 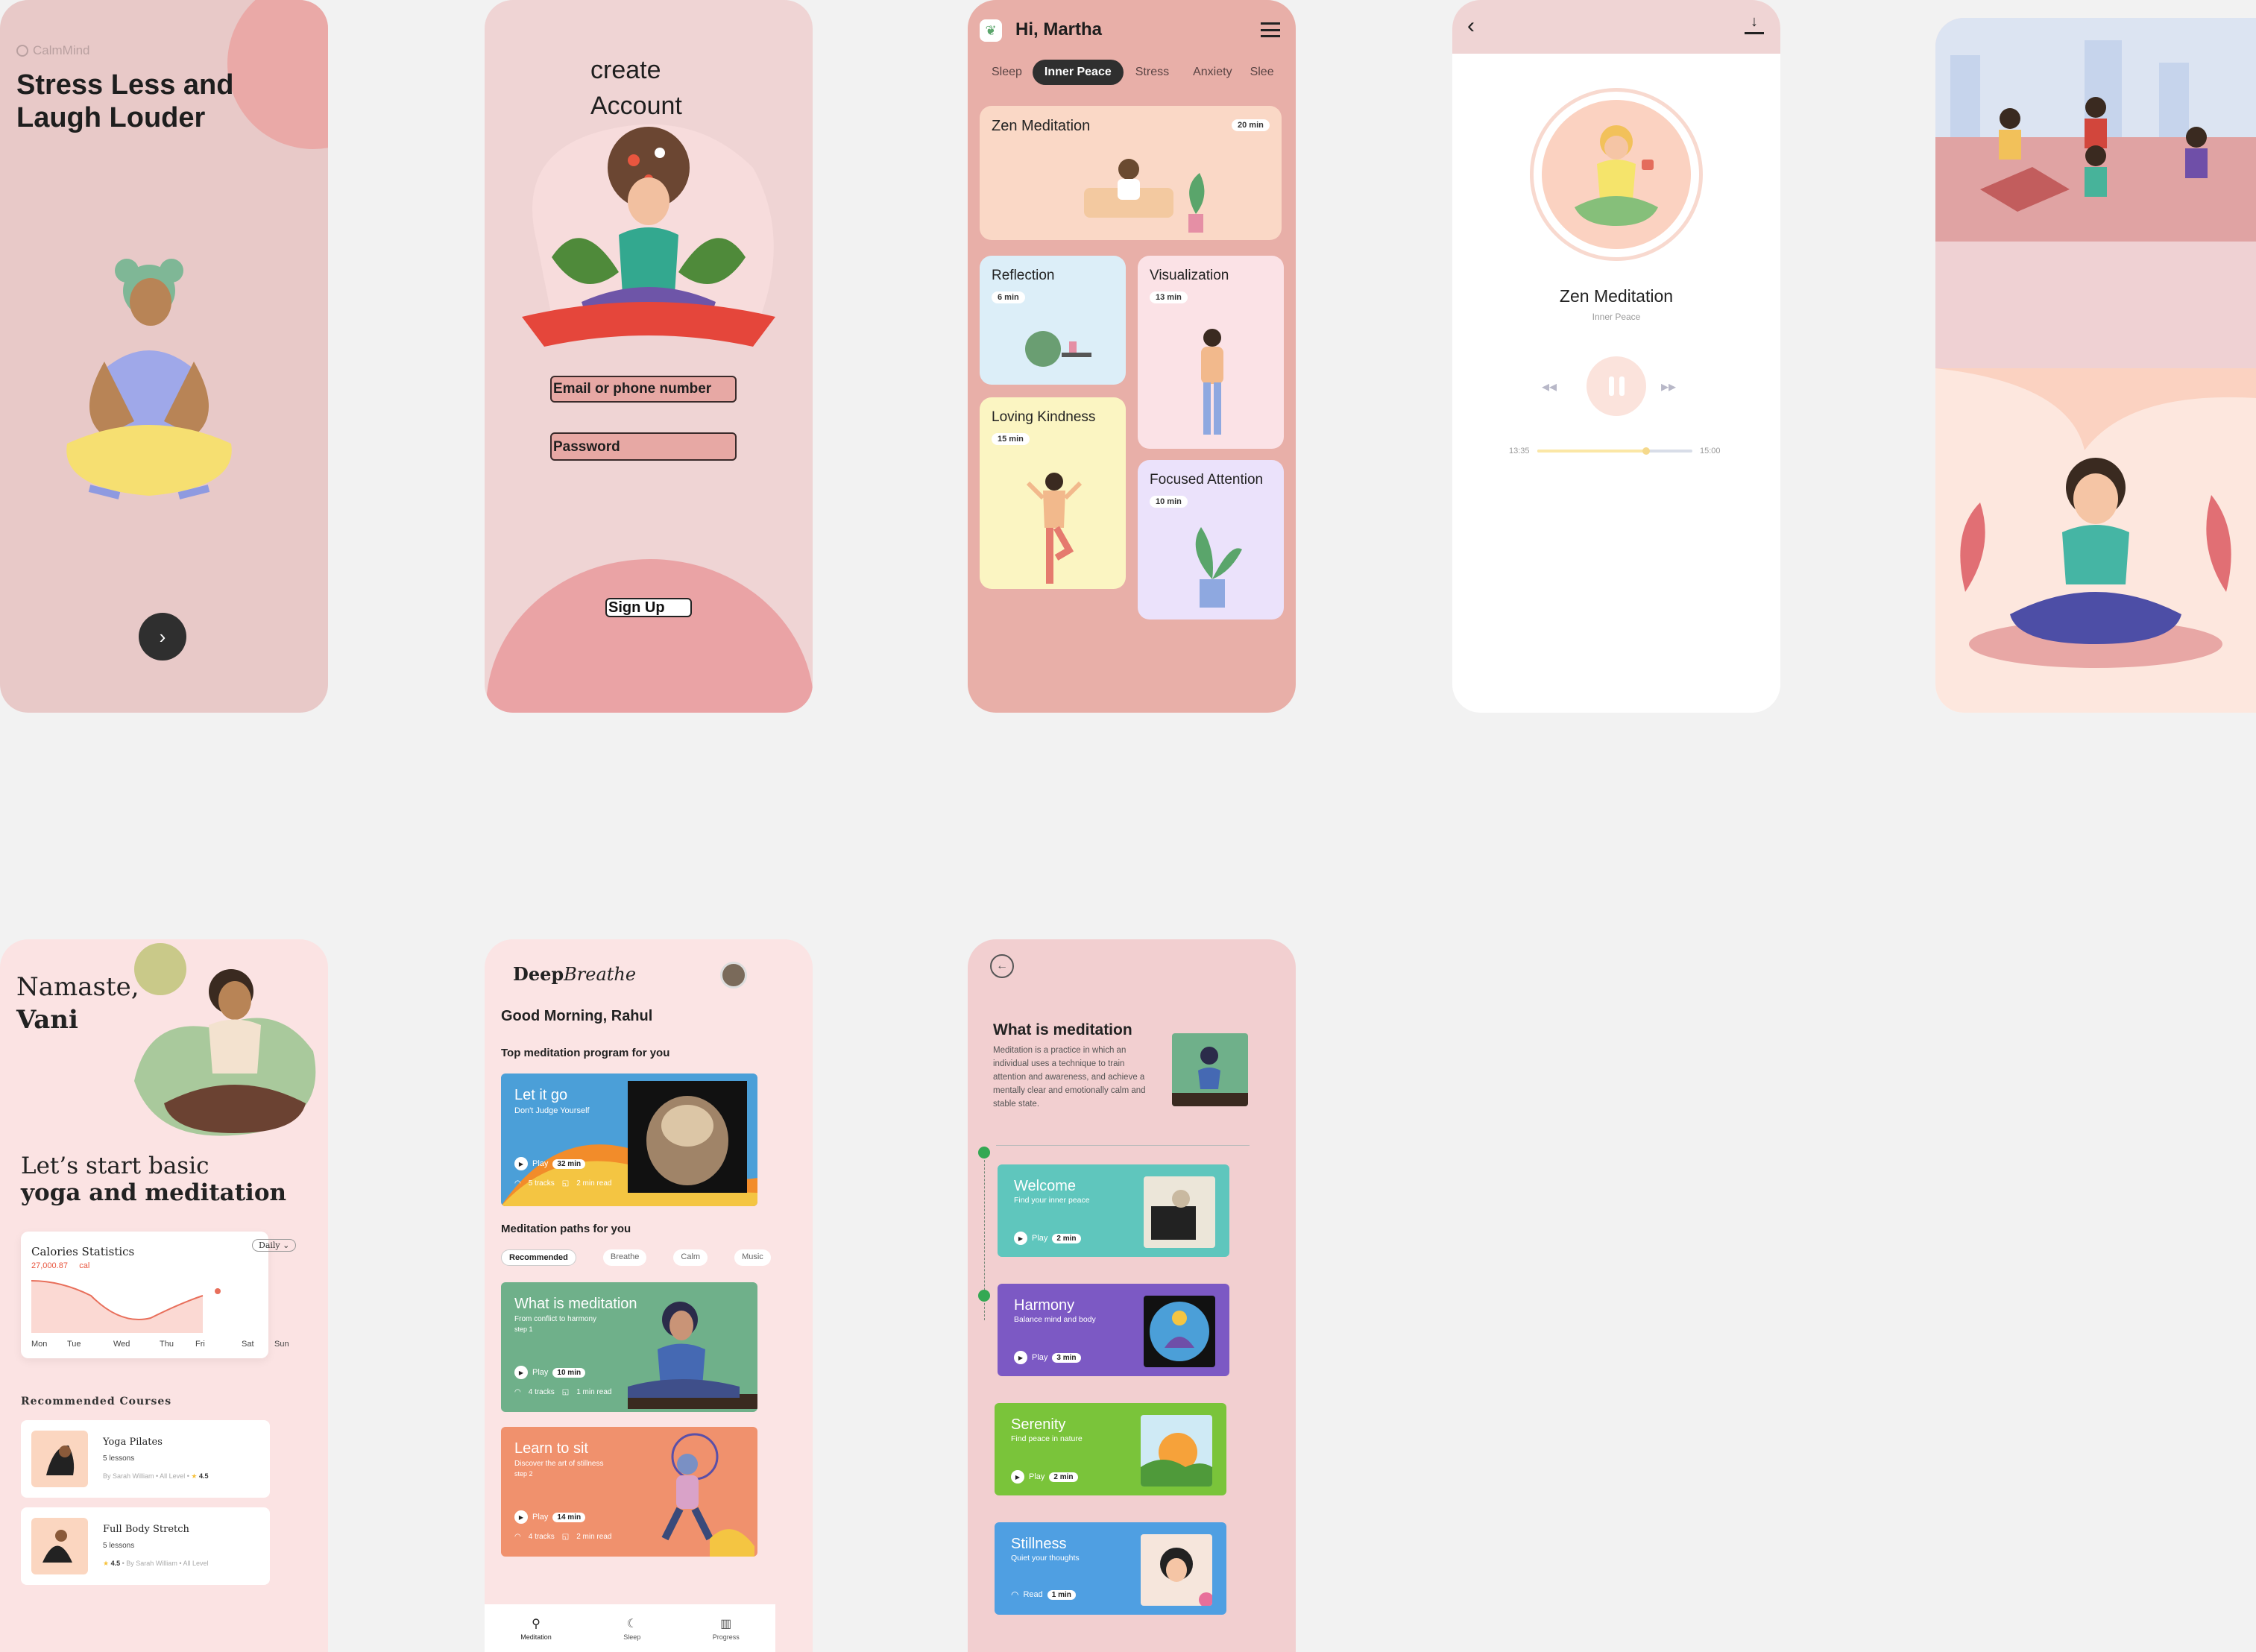 What do you see at coordinates (1041, 126) in the screenshot?
I see `card-title: Zen Meditation` at bounding box center [1041, 126].